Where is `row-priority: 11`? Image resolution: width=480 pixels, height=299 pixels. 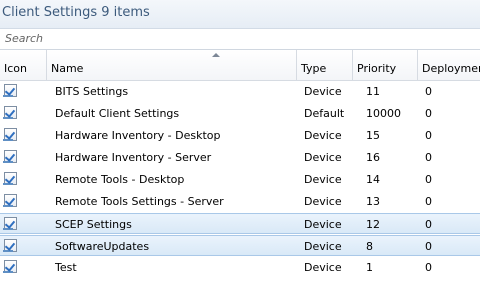
row-priority: 11 is located at coordinates (373, 91).